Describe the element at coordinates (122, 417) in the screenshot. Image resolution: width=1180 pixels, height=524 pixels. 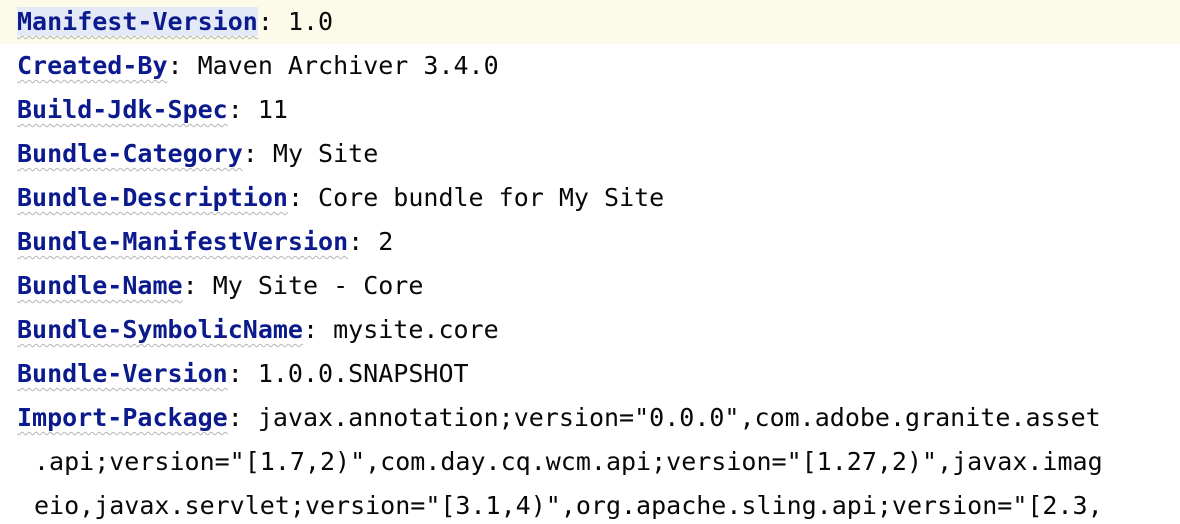
I see `manifest-key: Import-Package` at that location.